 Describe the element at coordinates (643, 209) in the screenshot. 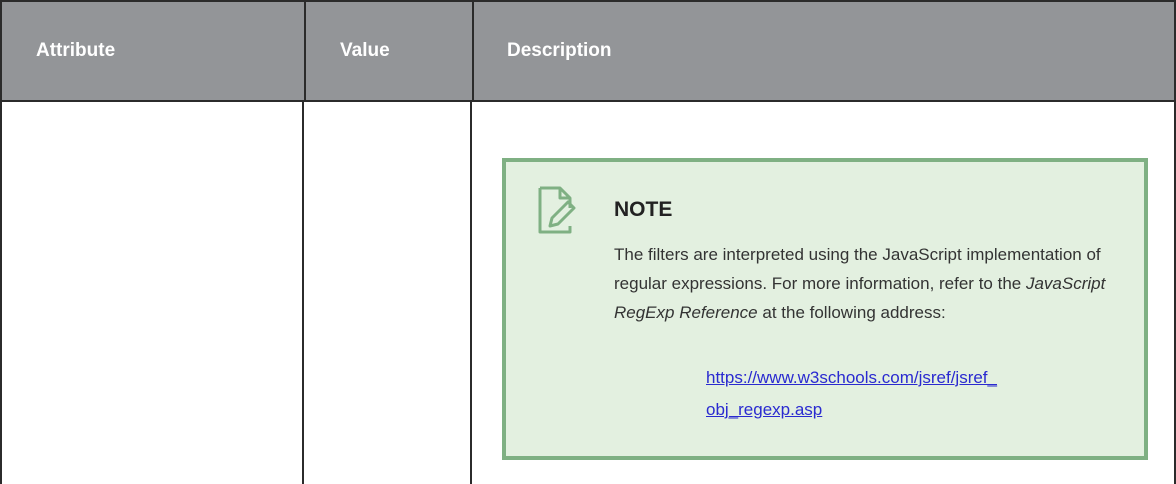

I see `note-title: NOTE` at that location.